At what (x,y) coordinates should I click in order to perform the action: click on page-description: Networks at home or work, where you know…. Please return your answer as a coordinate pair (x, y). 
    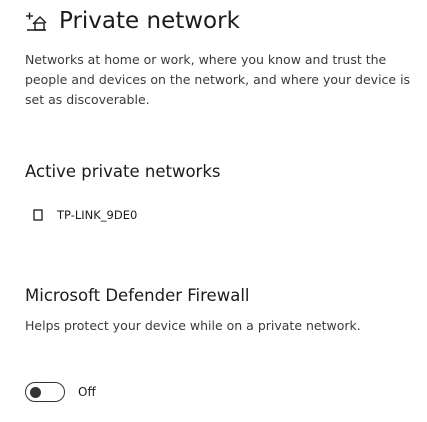
    Looking at the image, I should click on (218, 79).